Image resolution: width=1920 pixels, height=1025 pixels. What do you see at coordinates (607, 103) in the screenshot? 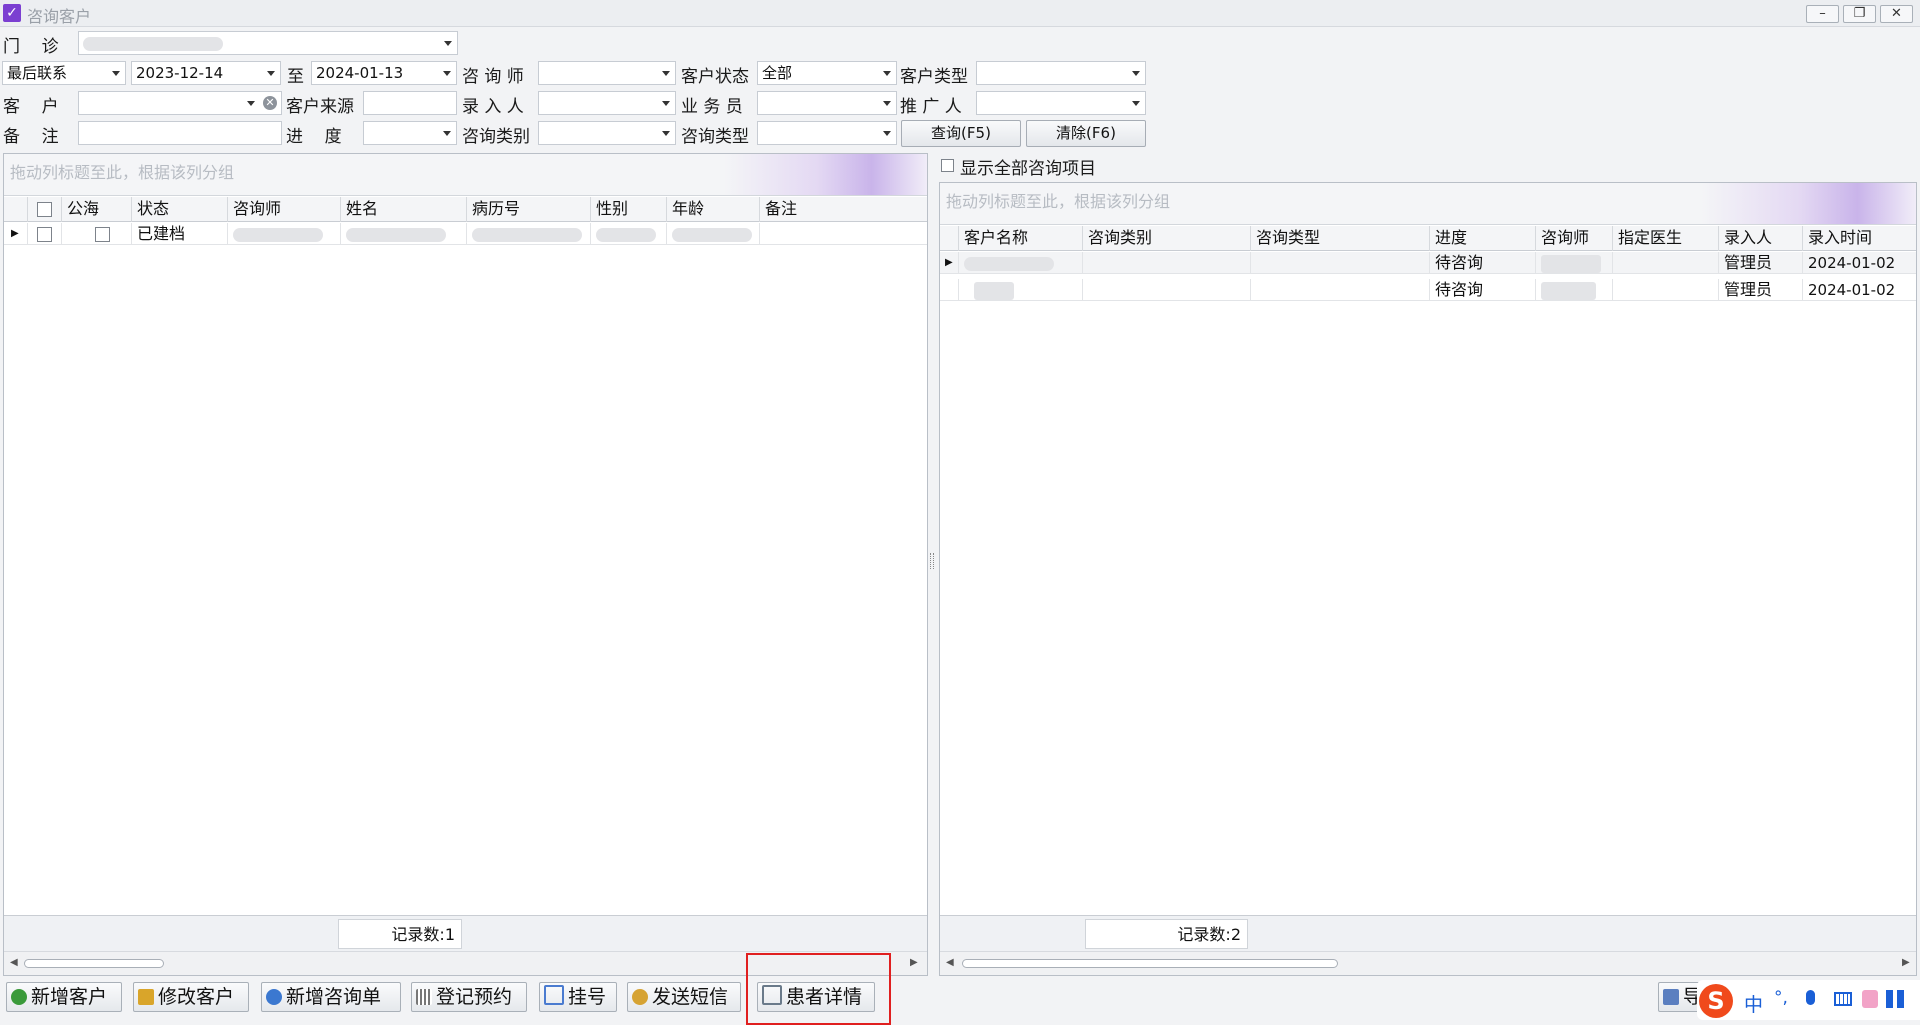
I see `entry-person-select` at bounding box center [607, 103].